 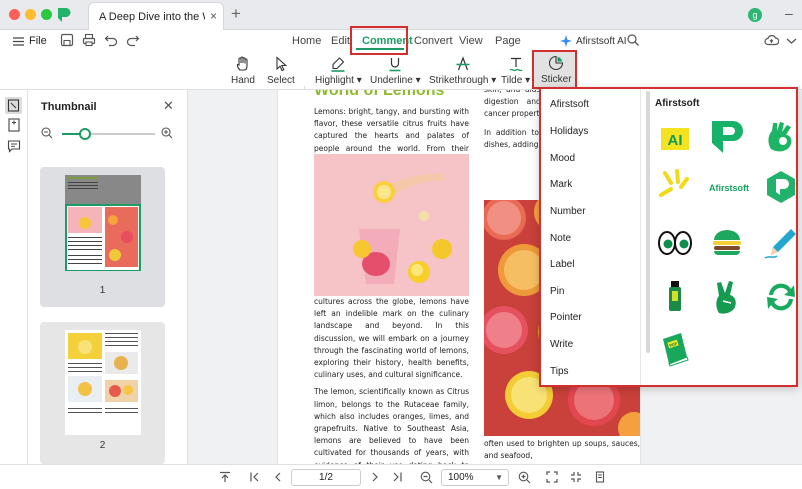 What do you see at coordinates (562, 158) in the screenshot?
I see `category-mood: Mood` at bounding box center [562, 158].